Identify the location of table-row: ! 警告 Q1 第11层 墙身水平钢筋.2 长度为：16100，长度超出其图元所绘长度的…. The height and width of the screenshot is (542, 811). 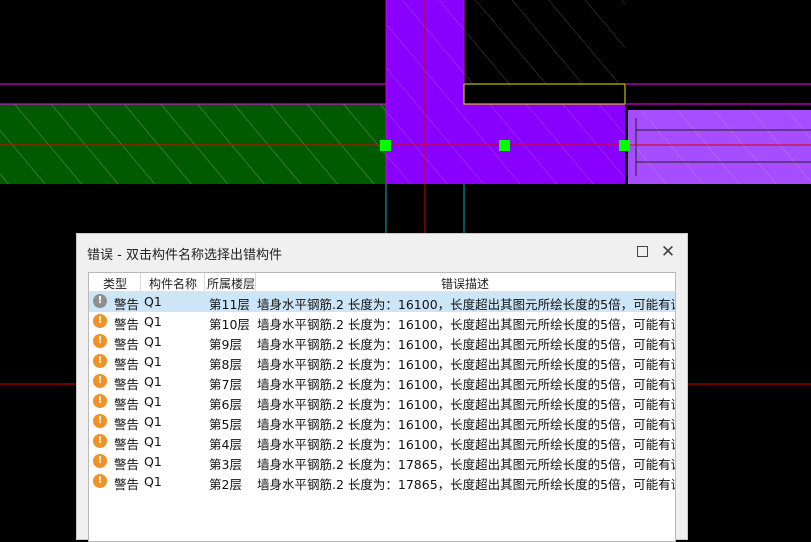
(382, 302).